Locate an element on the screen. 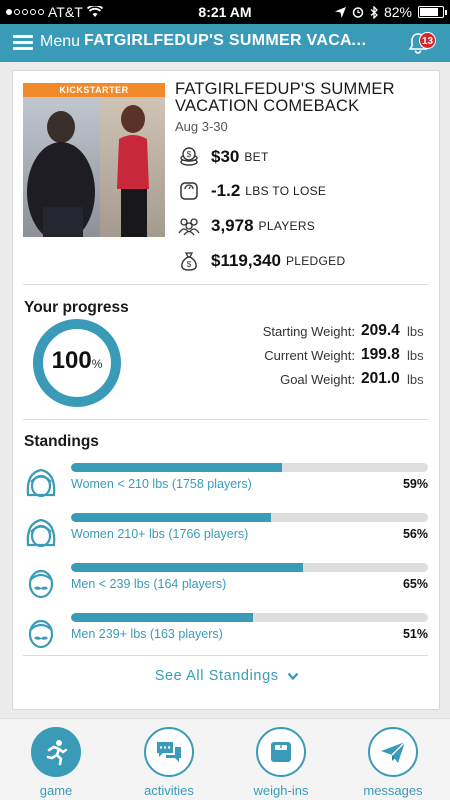 The width and height of the screenshot is (450, 800). standing-label: Men < 239 lbs (164 players) is located at coordinates (149, 584).